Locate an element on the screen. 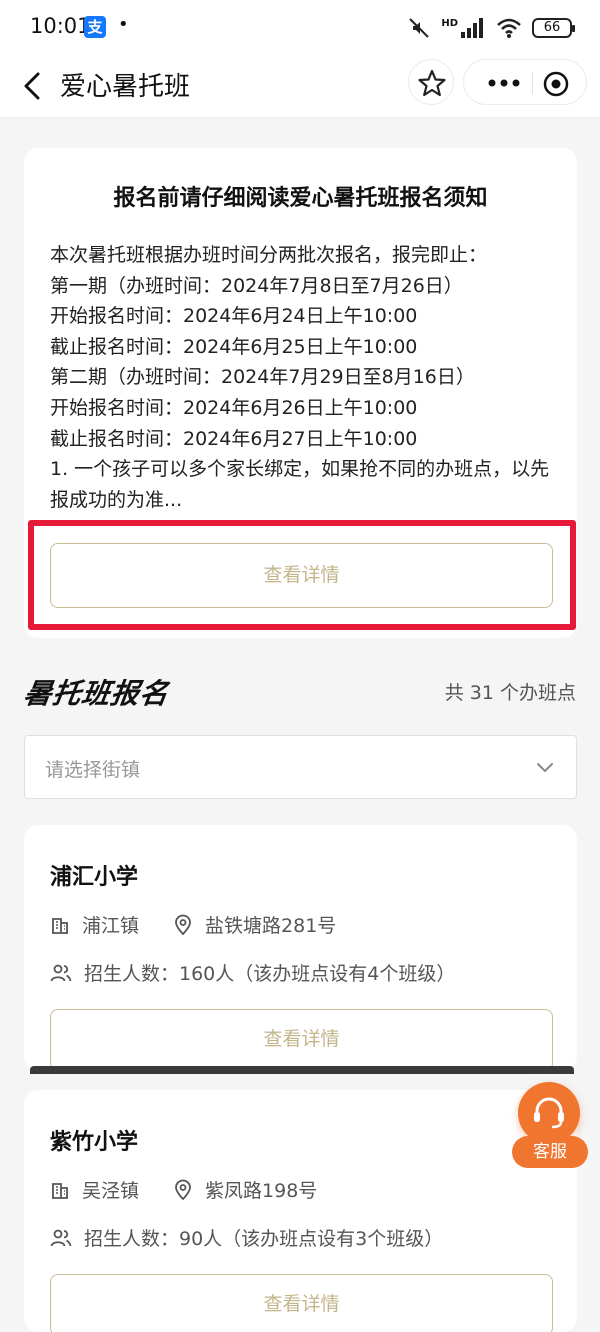 The width and height of the screenshot is (600, 1332). notice-line: 截止报名时间：2024年6月25日上午10:00 is located at coordinates (234, 346).